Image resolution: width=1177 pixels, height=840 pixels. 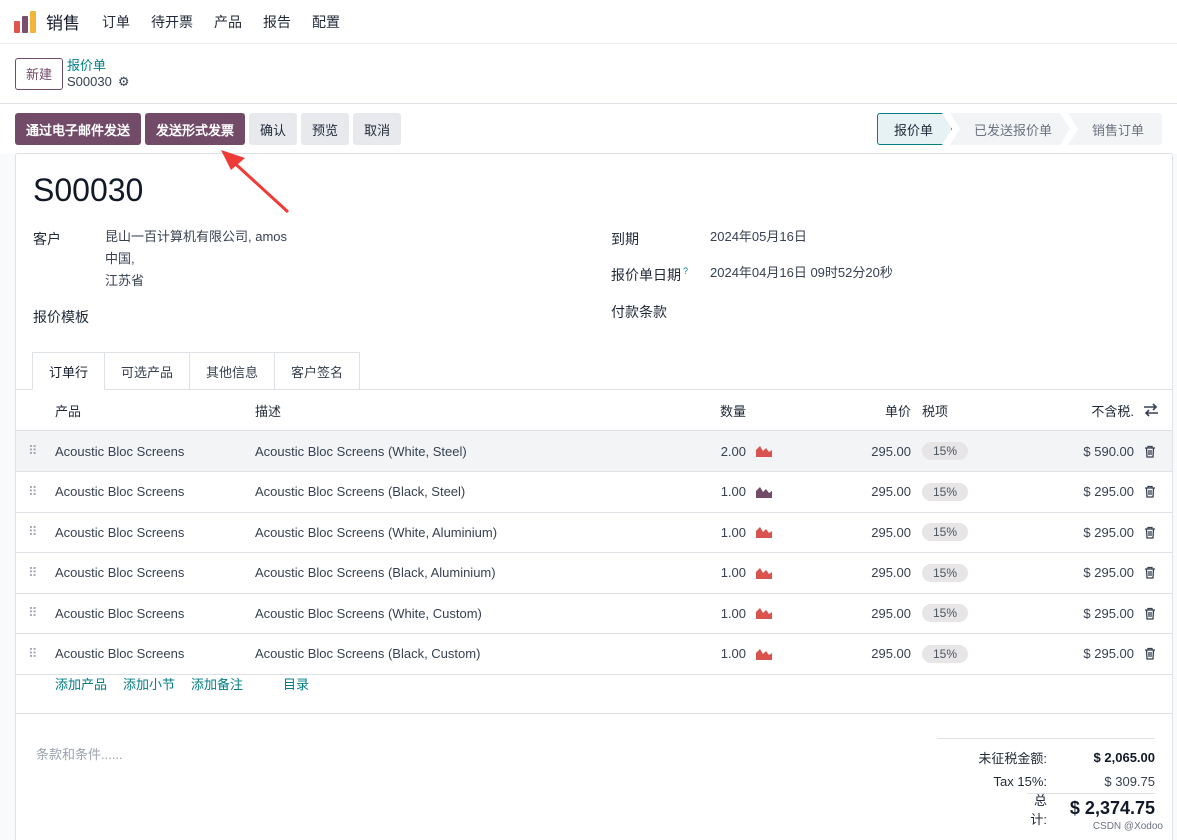 I want to click on tab-other-info: 其他信息, so click(x=233, y=371).